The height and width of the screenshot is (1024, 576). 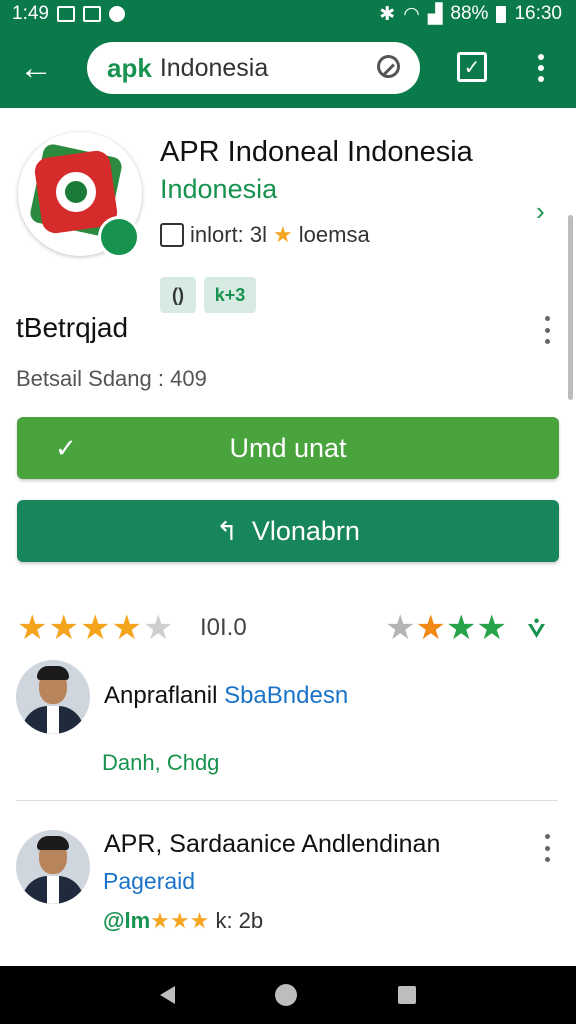 What do you see at coordinates (229, 234) in the screenshot?
I see `meta-text: inlort: 3l` at bounding box center [229, 234].